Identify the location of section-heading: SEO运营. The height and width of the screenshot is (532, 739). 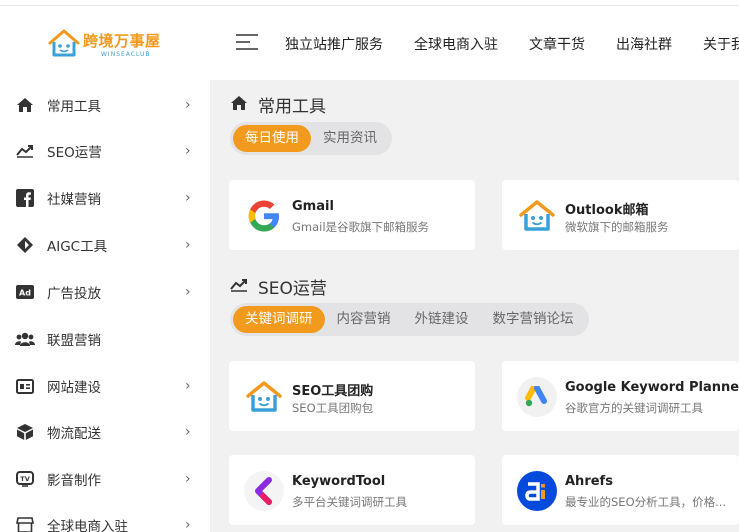
(292, 289).